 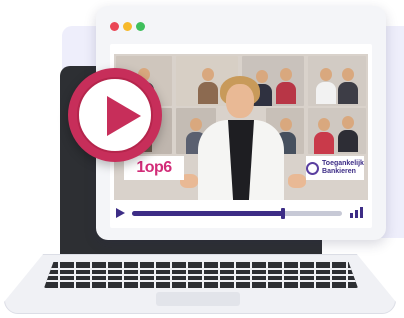 I want to click on window-close-dot, so click(x=114, y=26).